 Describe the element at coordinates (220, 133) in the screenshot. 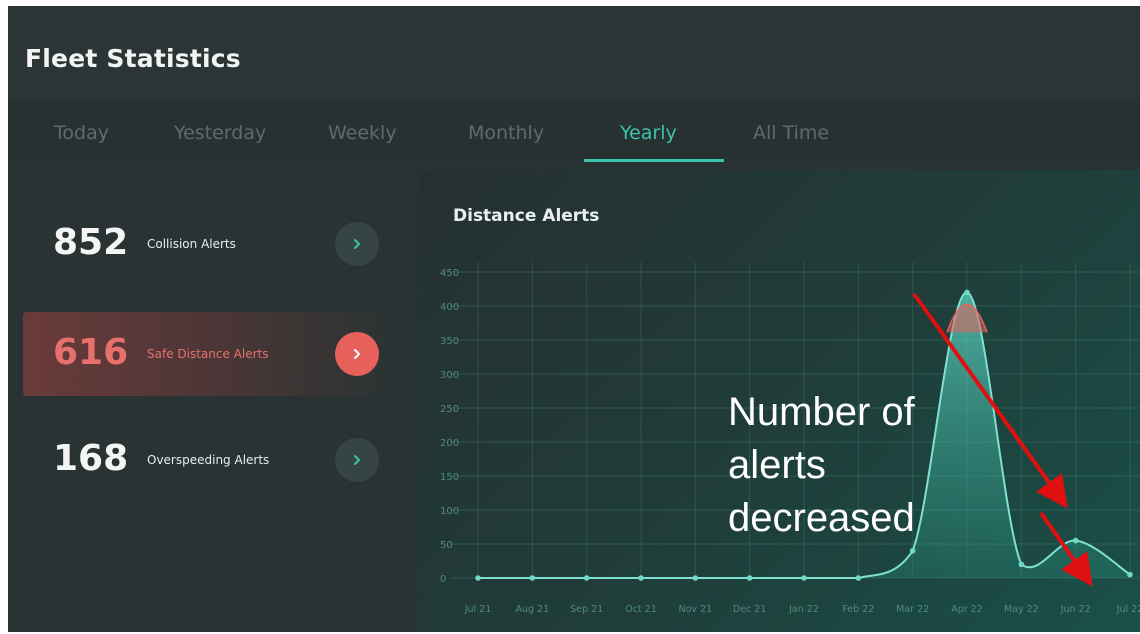

I see `tab-yesterday: Yesterday` at that location.